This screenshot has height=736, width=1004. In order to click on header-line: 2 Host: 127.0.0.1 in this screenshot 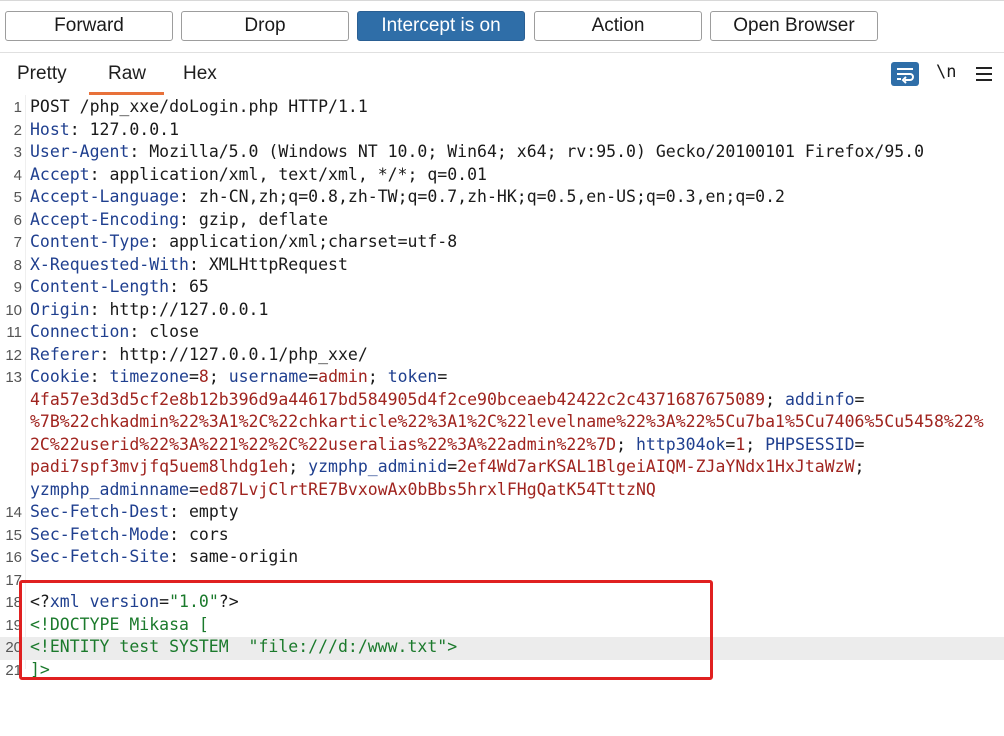, I will do `click(502, 131)`.